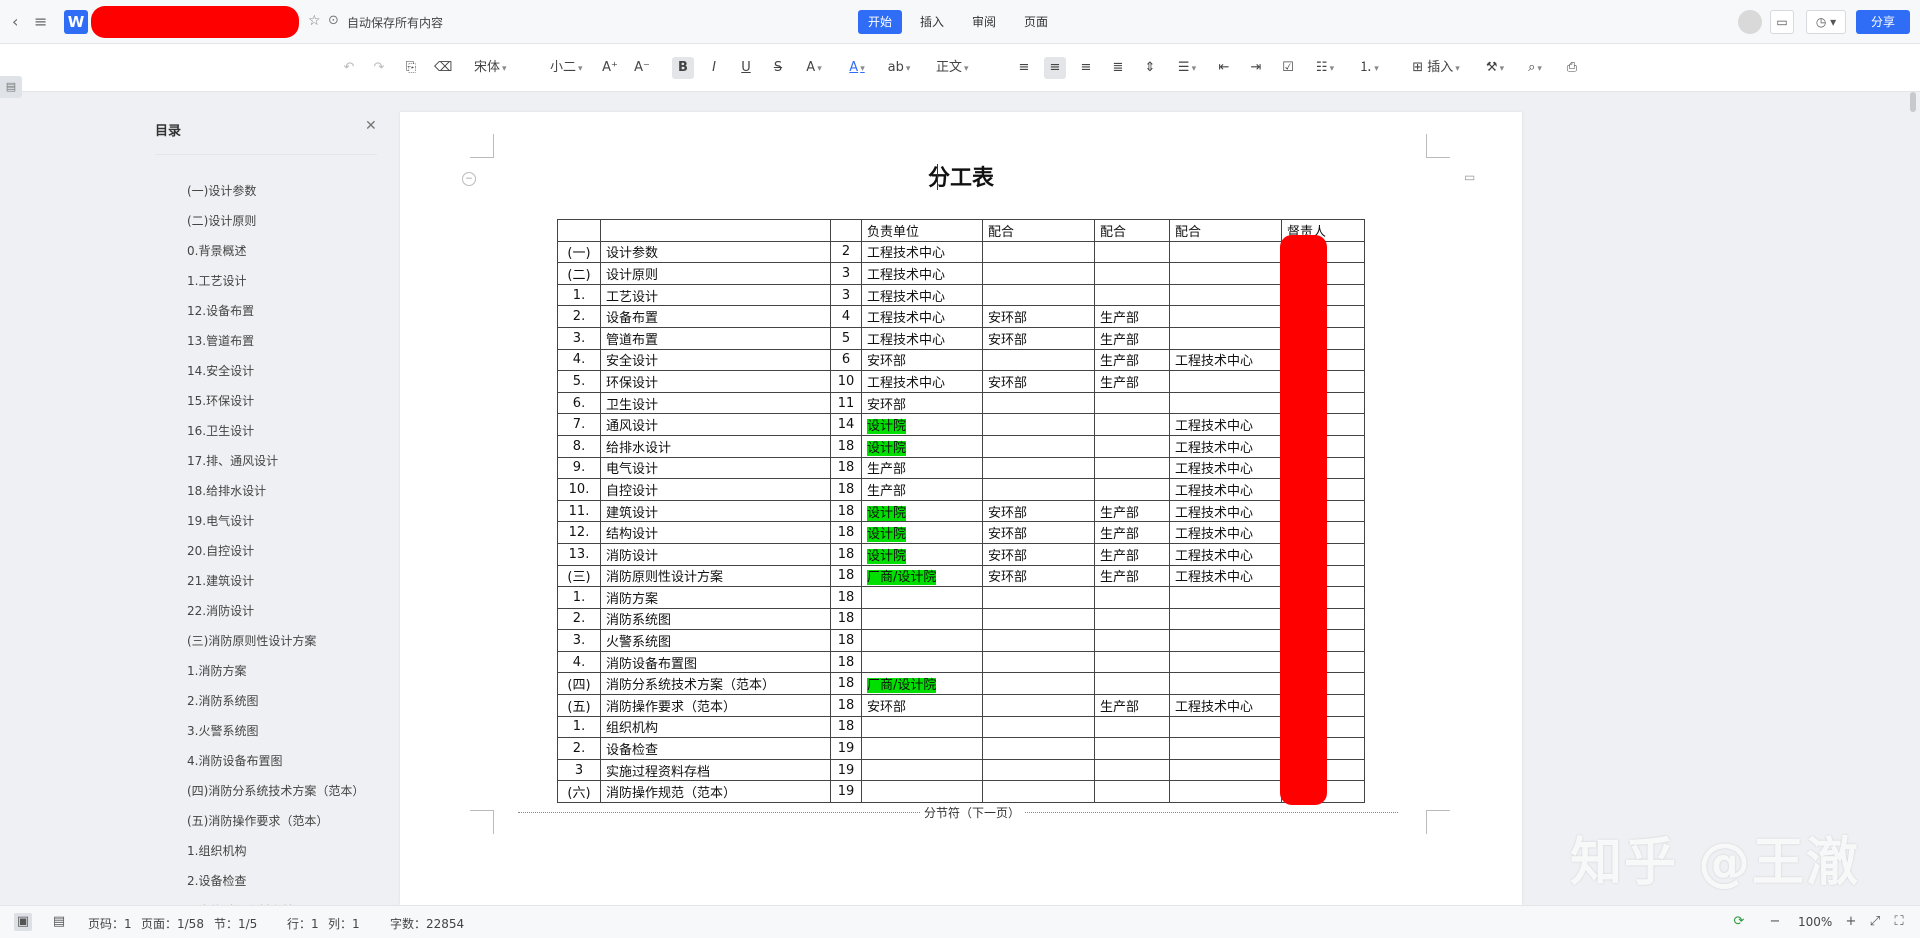 This screenshot has width=1920, height=938. I want to click on table-cell: 14, so click(846, 424).